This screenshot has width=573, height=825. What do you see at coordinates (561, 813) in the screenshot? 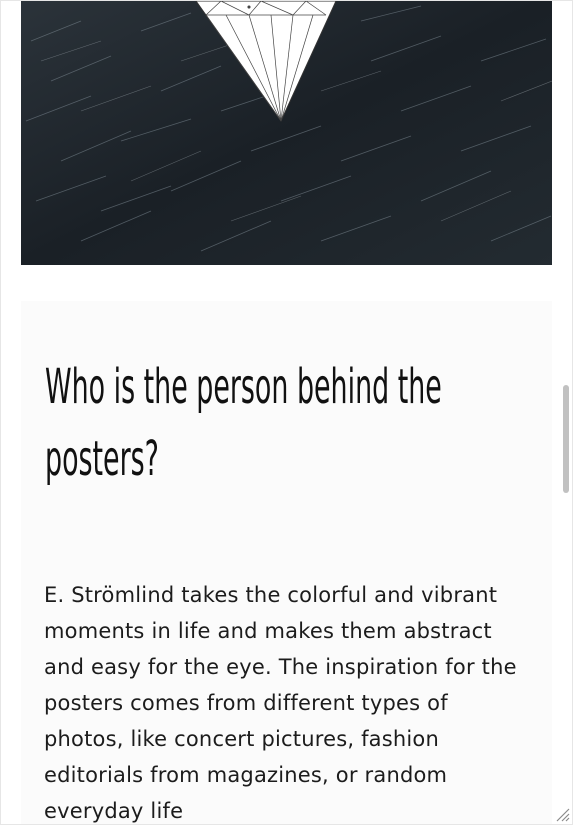
I see `resize-grip-icon` at bounding box center [561, 813].